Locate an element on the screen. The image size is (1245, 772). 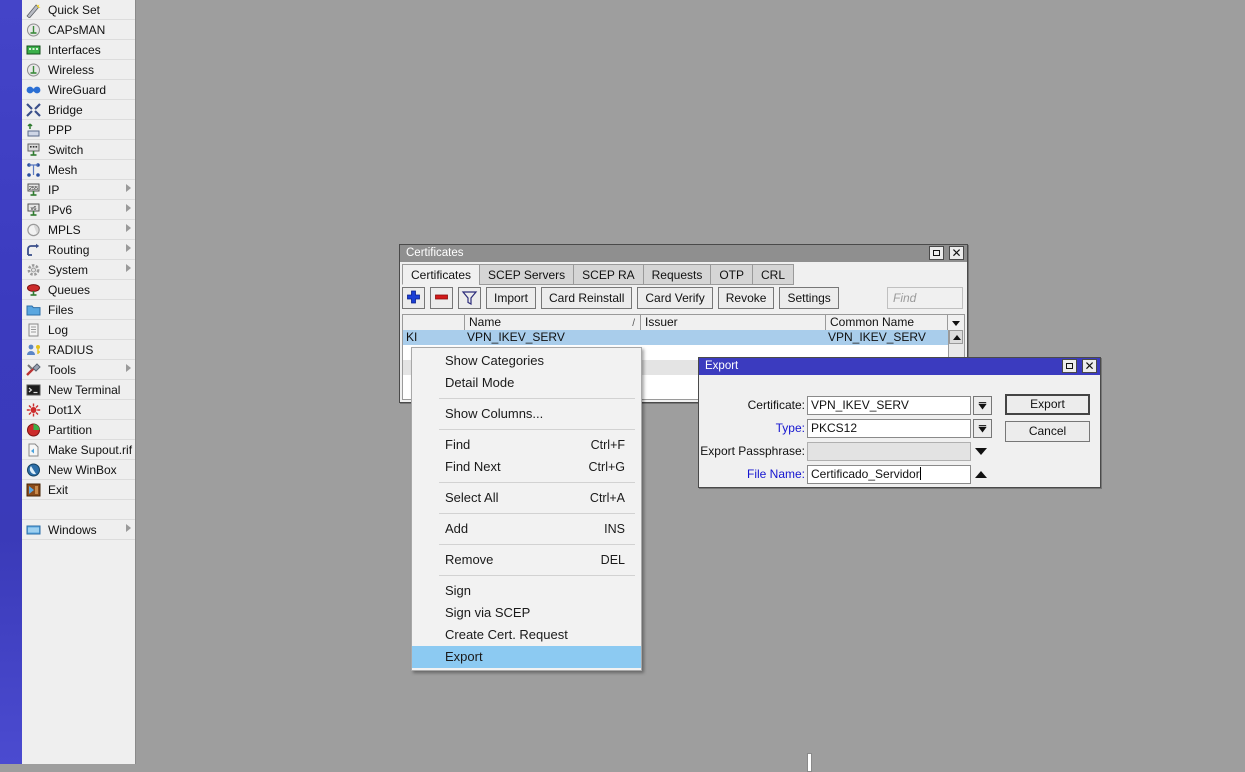
remove-button is located at coordinates (441, 298).